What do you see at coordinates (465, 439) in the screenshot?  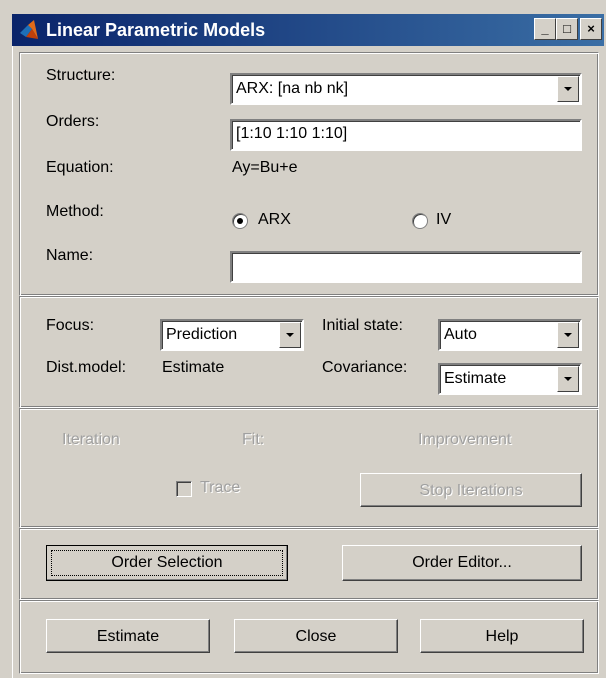 I see `improvement-label: Improvement` at bounding box center [465, 439].